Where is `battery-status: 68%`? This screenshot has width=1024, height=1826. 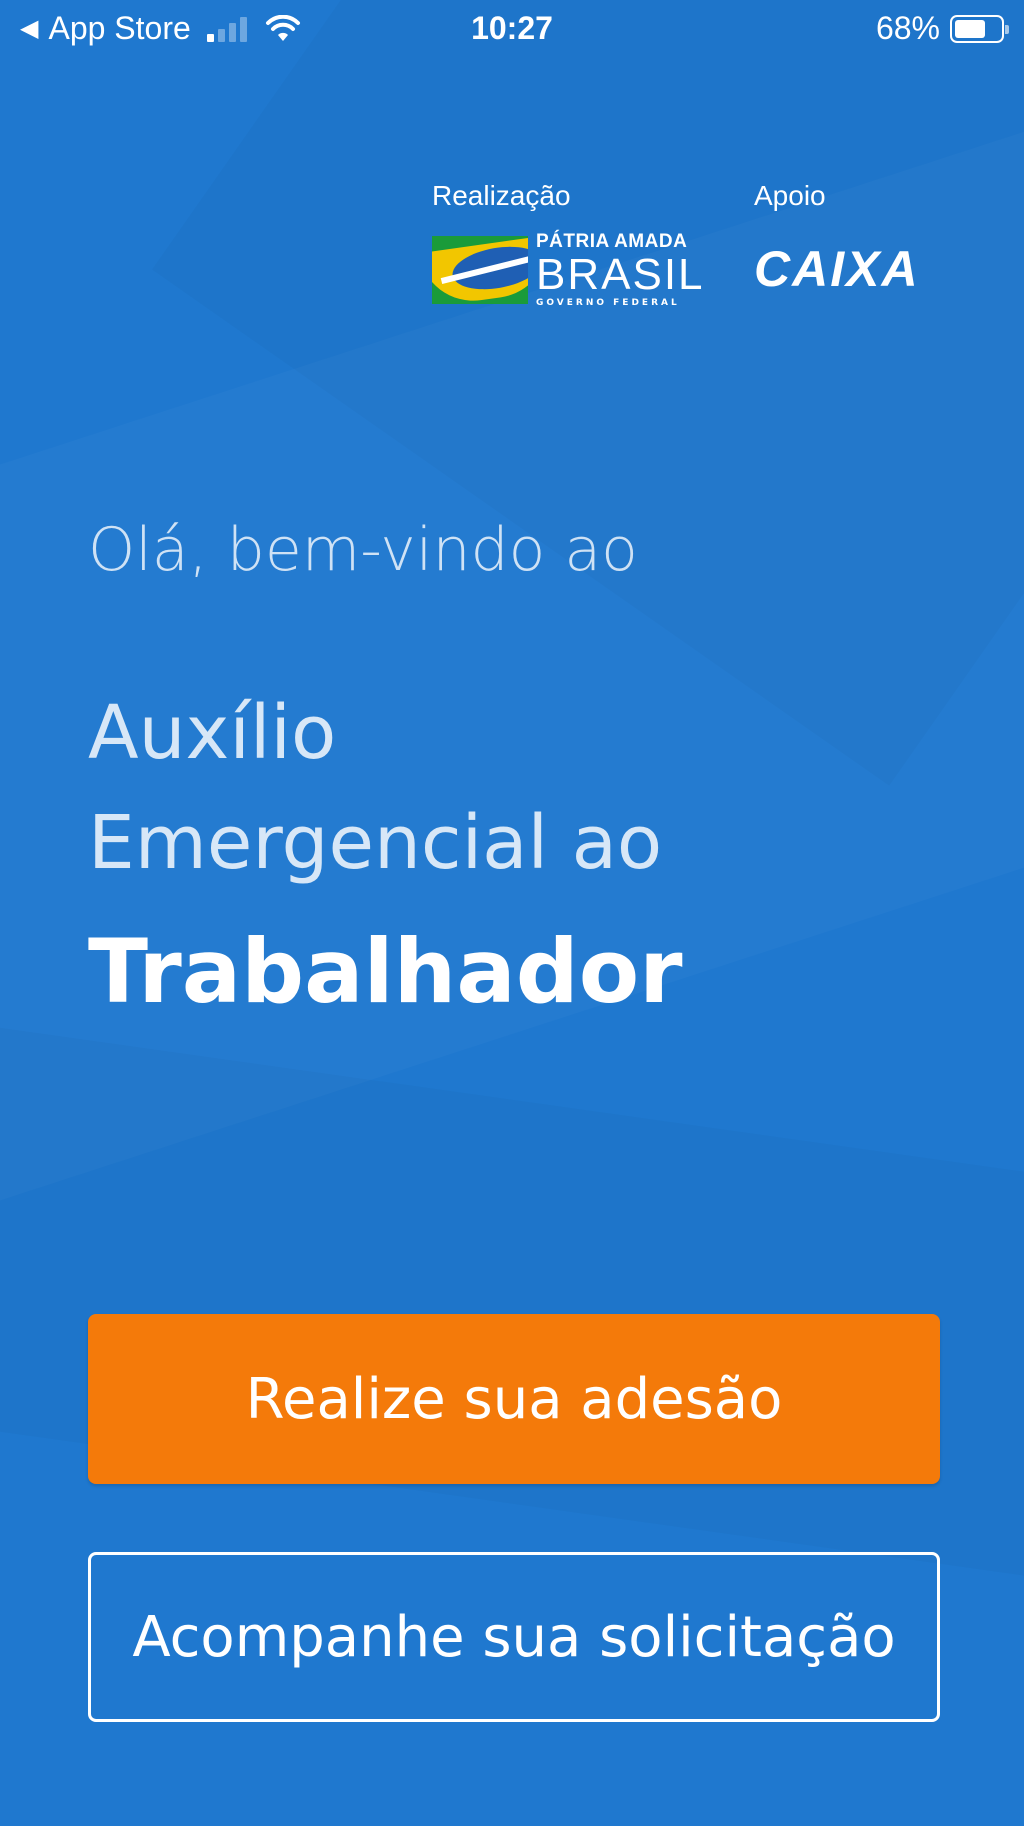 battery-status: 68% is located at coordinates (942, 28).